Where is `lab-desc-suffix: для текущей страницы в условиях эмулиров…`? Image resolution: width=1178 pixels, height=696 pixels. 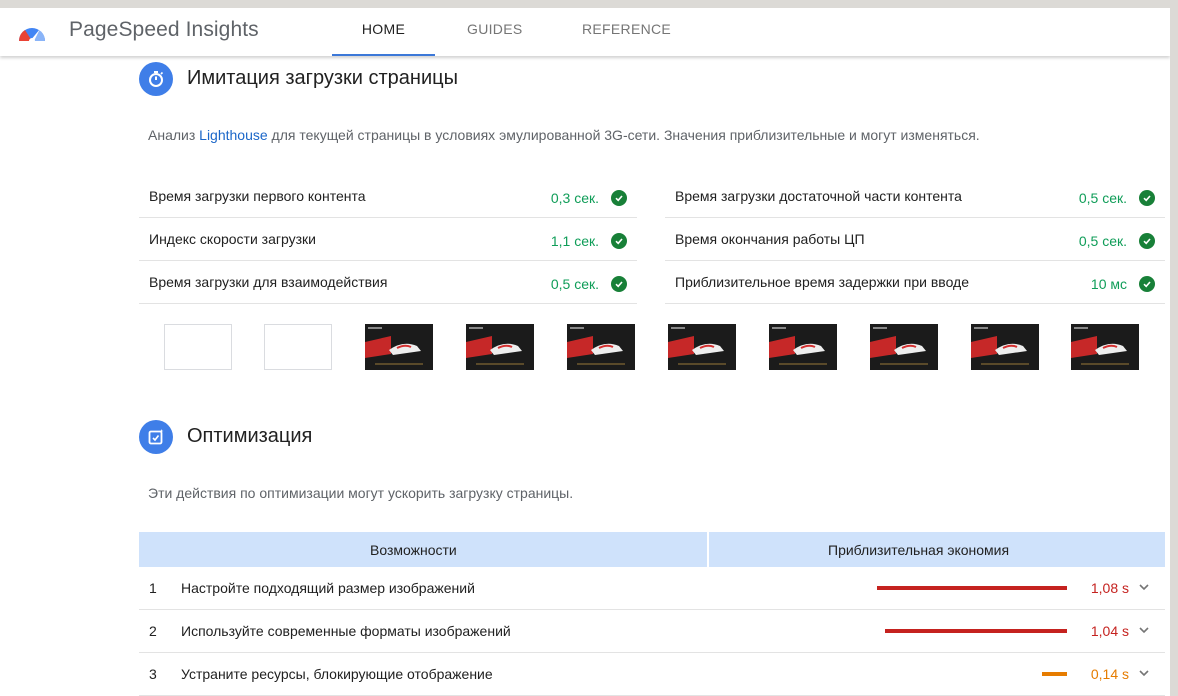 lab-desc-suffix: для текущей страницы в условиях эмулиров… is located at coordinates (623, 135).